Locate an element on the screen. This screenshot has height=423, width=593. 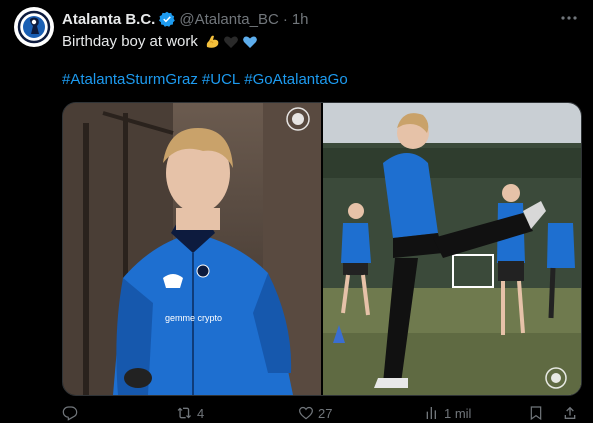
share-button is located at coordinates (570, 413).